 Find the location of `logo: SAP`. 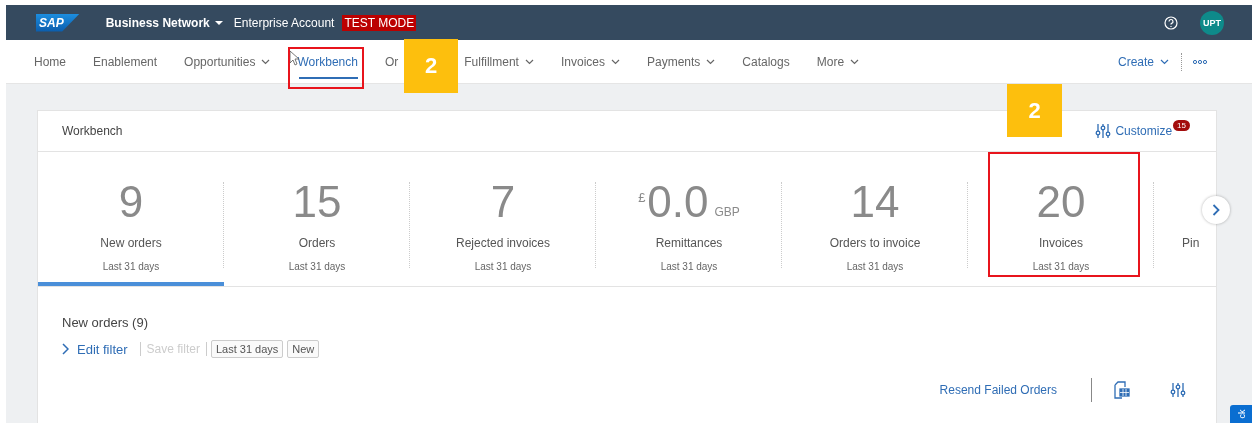

logo: SAP is located at coordinates (58, 22).